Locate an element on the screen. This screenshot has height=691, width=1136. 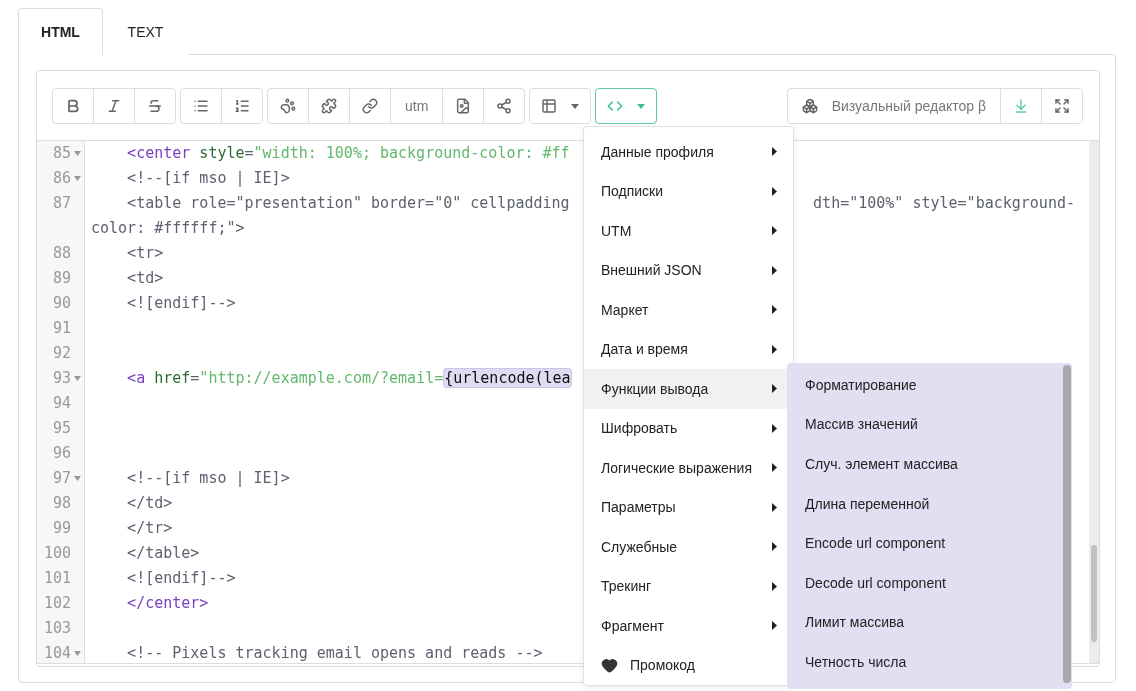
menu-item: Маркет is located at coordinates (688, 310).